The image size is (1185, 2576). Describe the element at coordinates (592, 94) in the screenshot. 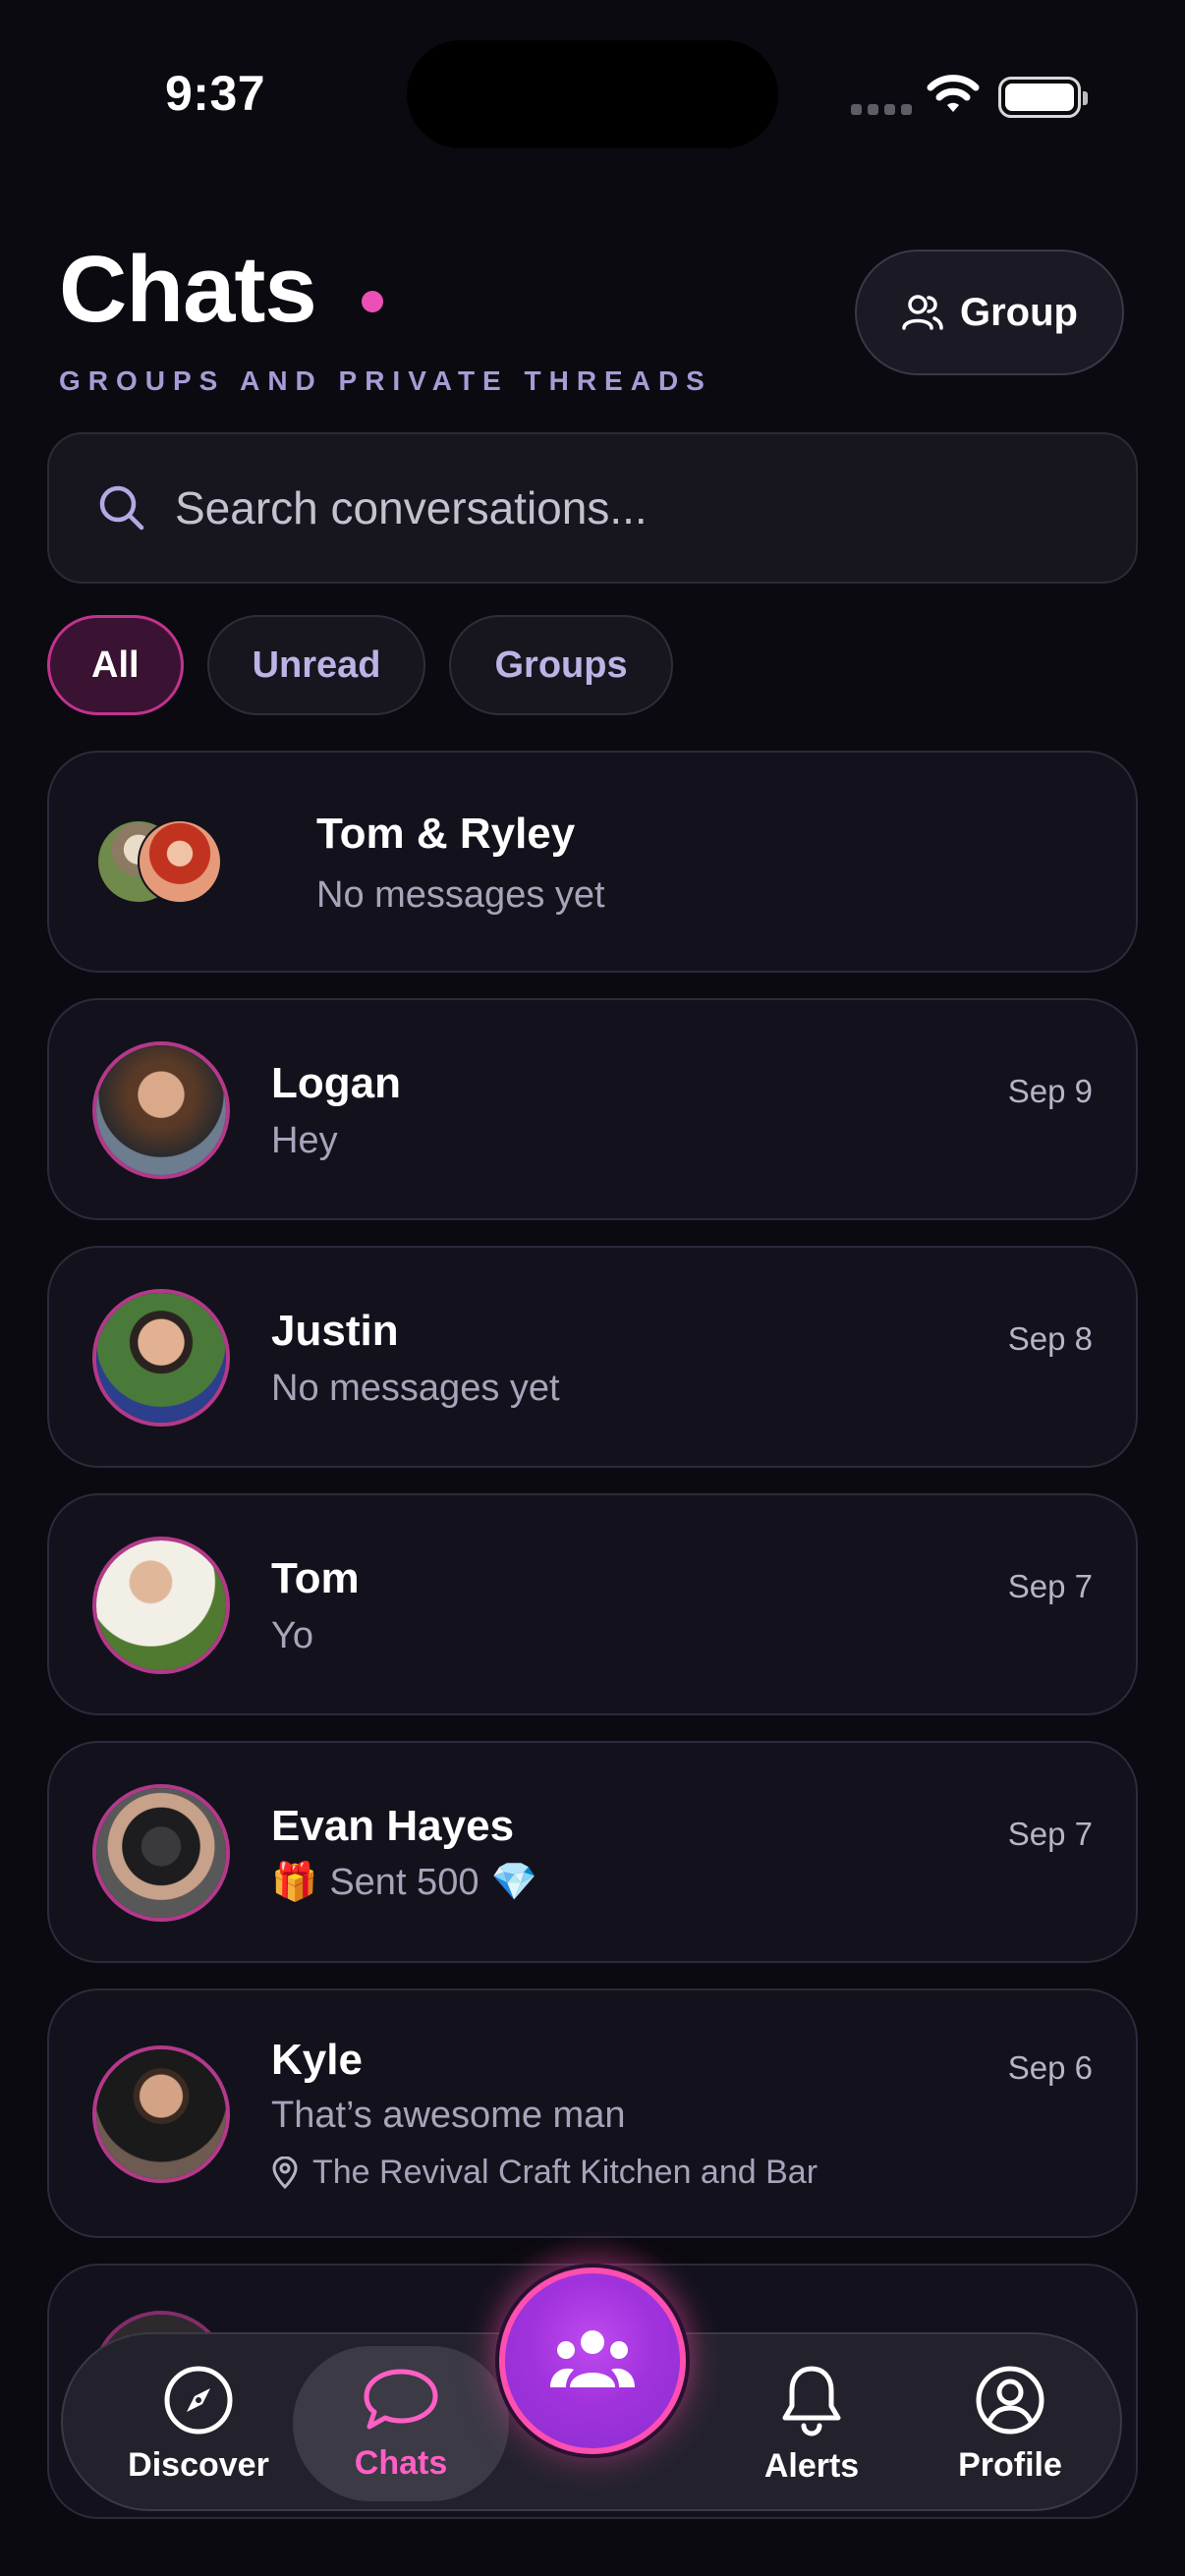

I see `dynamic-island` at that location.